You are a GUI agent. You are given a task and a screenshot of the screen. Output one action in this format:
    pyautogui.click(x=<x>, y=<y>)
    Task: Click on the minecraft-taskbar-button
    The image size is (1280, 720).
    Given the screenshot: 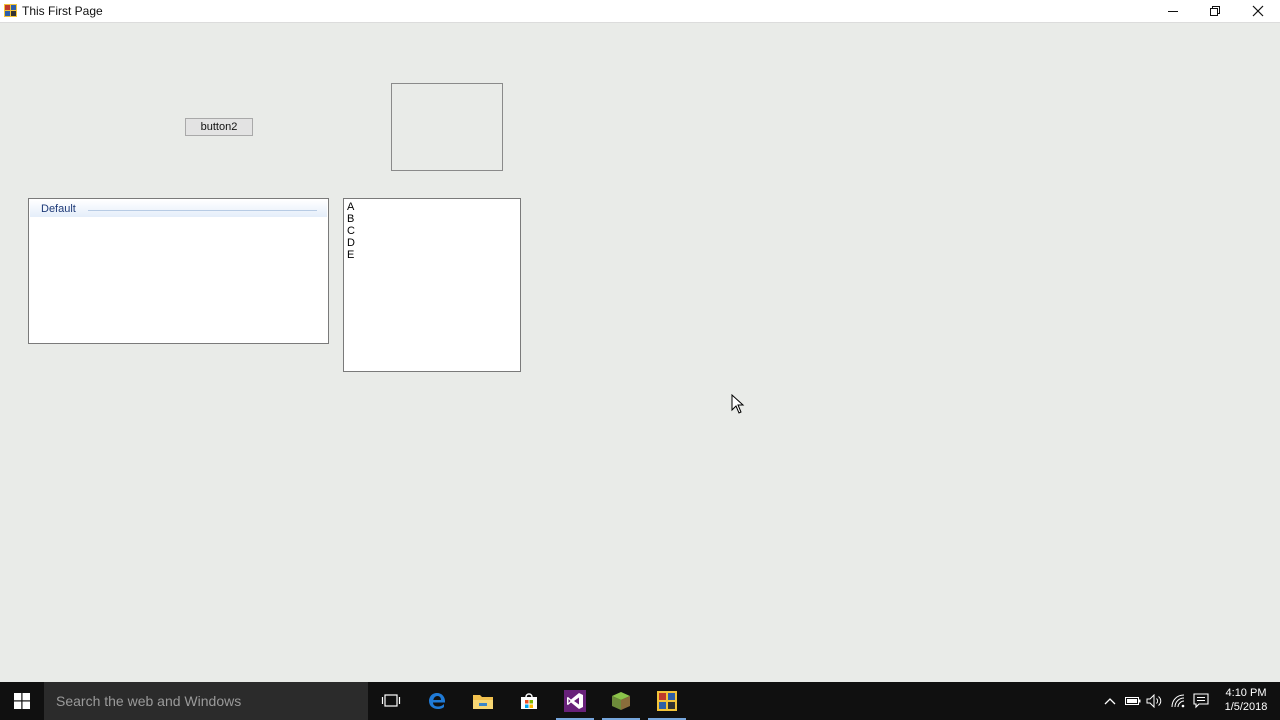 What is the action you would take?
    pyautogui.click(x=621, y=701)
    